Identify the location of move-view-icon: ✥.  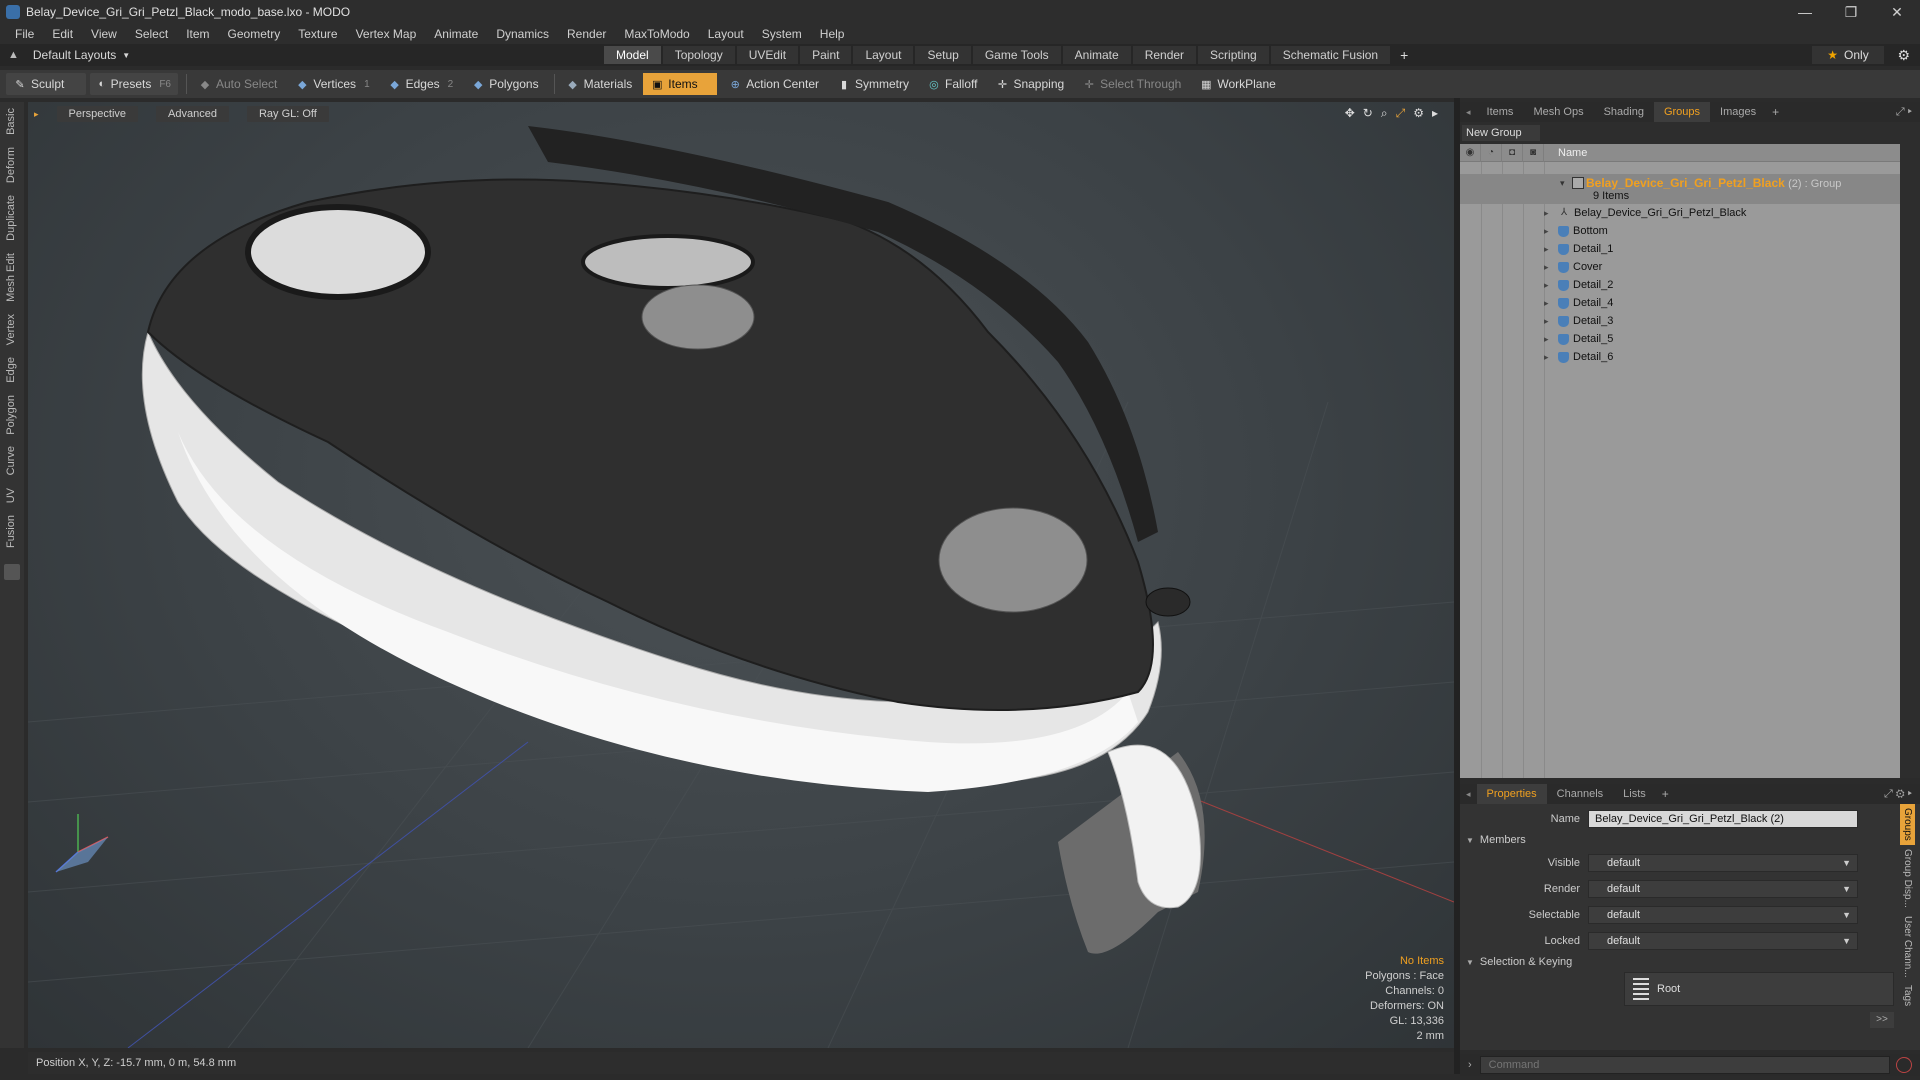
(1350, 113).